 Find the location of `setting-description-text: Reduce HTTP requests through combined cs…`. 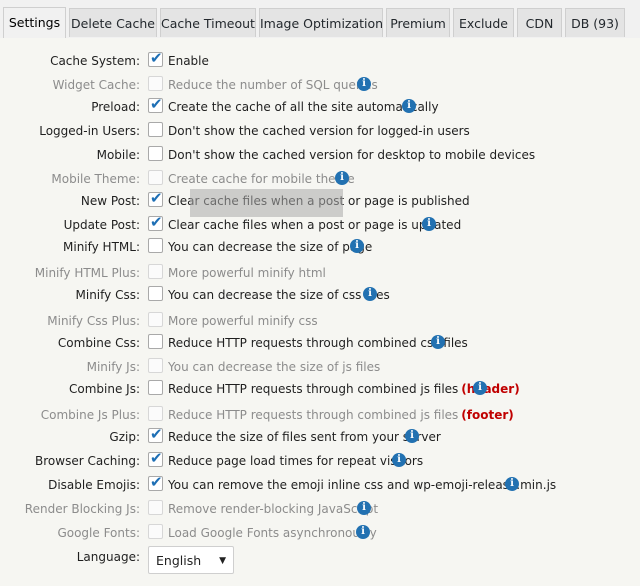

setting-description-text: Reduce HTTP requests through combined cs… is located at coordinates (318, 343).